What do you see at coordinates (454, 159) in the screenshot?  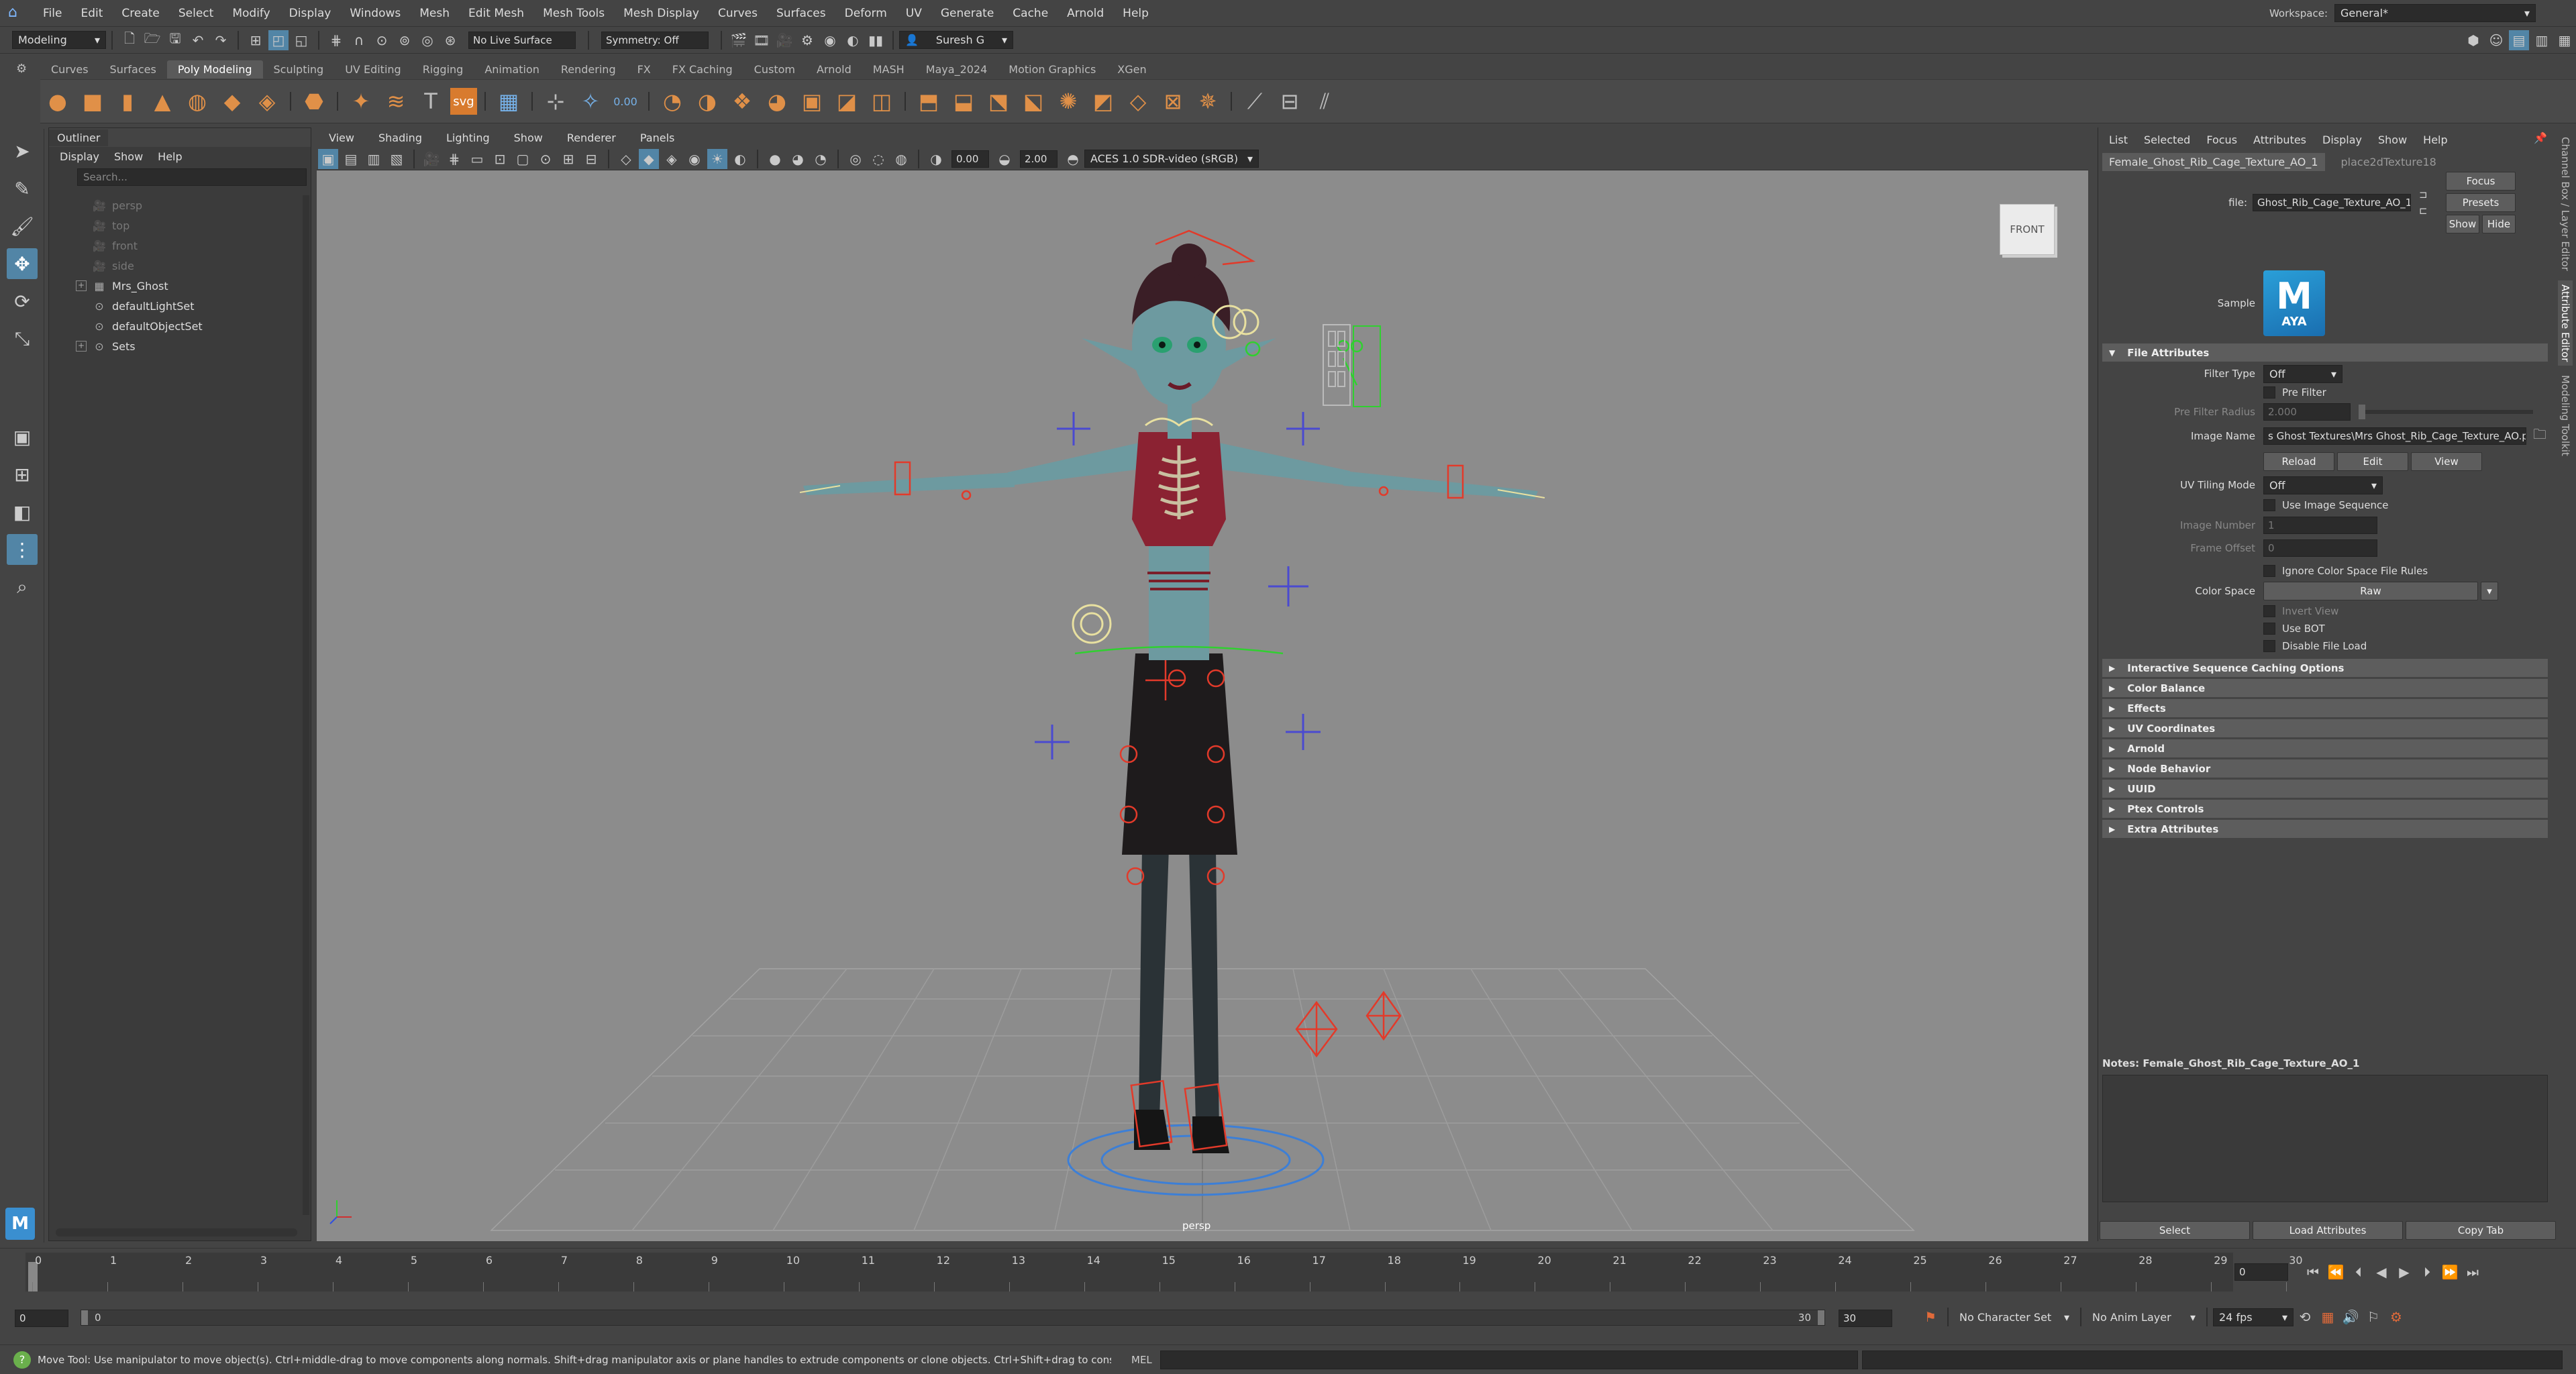 I see `grid-toggle-icon: ⋕` at bounding box center [454, 159].